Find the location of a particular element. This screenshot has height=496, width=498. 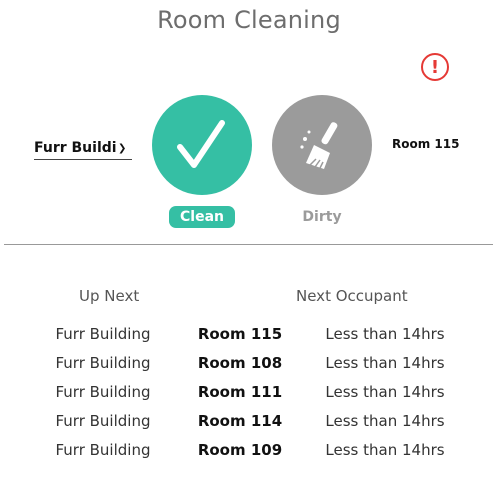

building-dropdown: Furr Building ❯ is located at coordinates (83, 148).